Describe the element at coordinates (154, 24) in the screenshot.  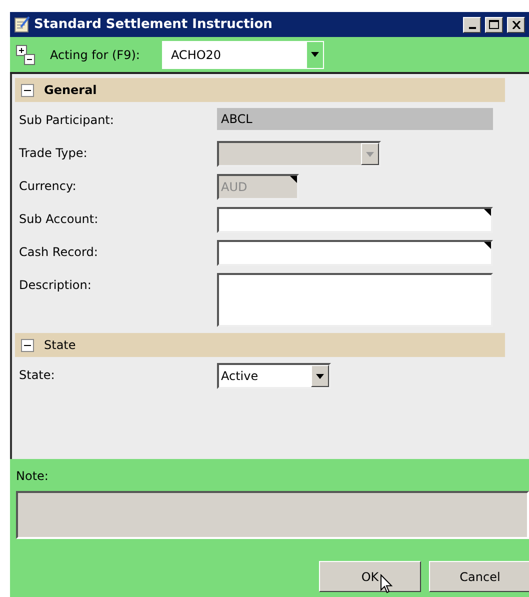
I see `window-title: Standard Settlement Instruction` at that location.